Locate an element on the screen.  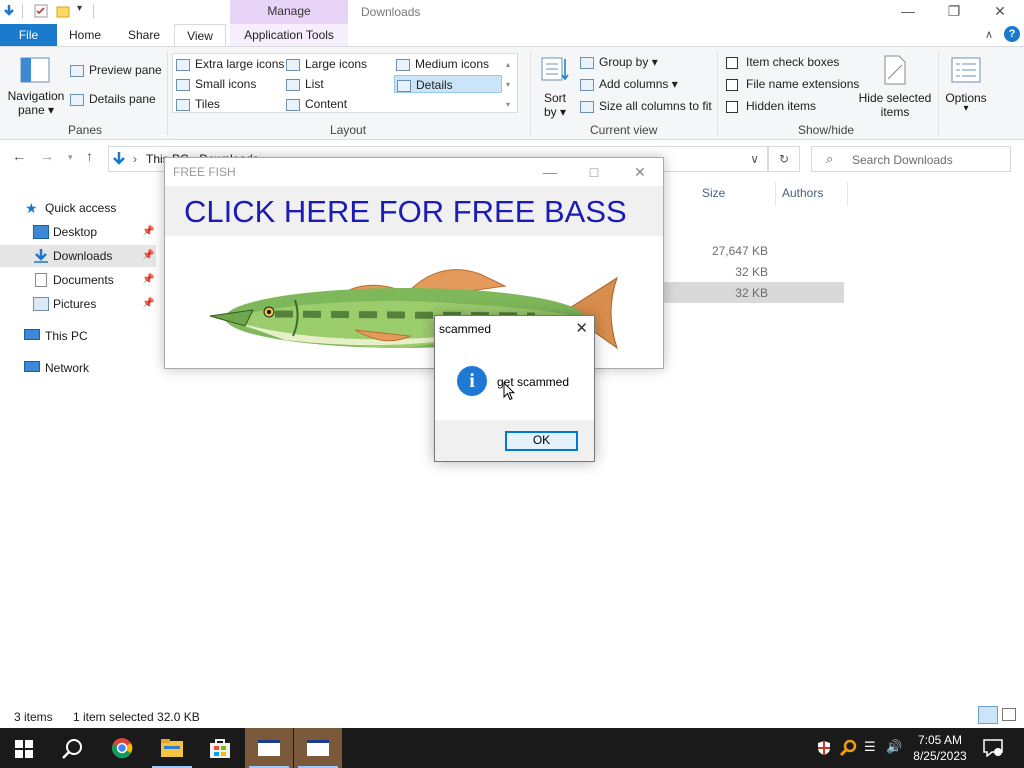
mouse-cursor-icon is located at coordinates (509, 391).